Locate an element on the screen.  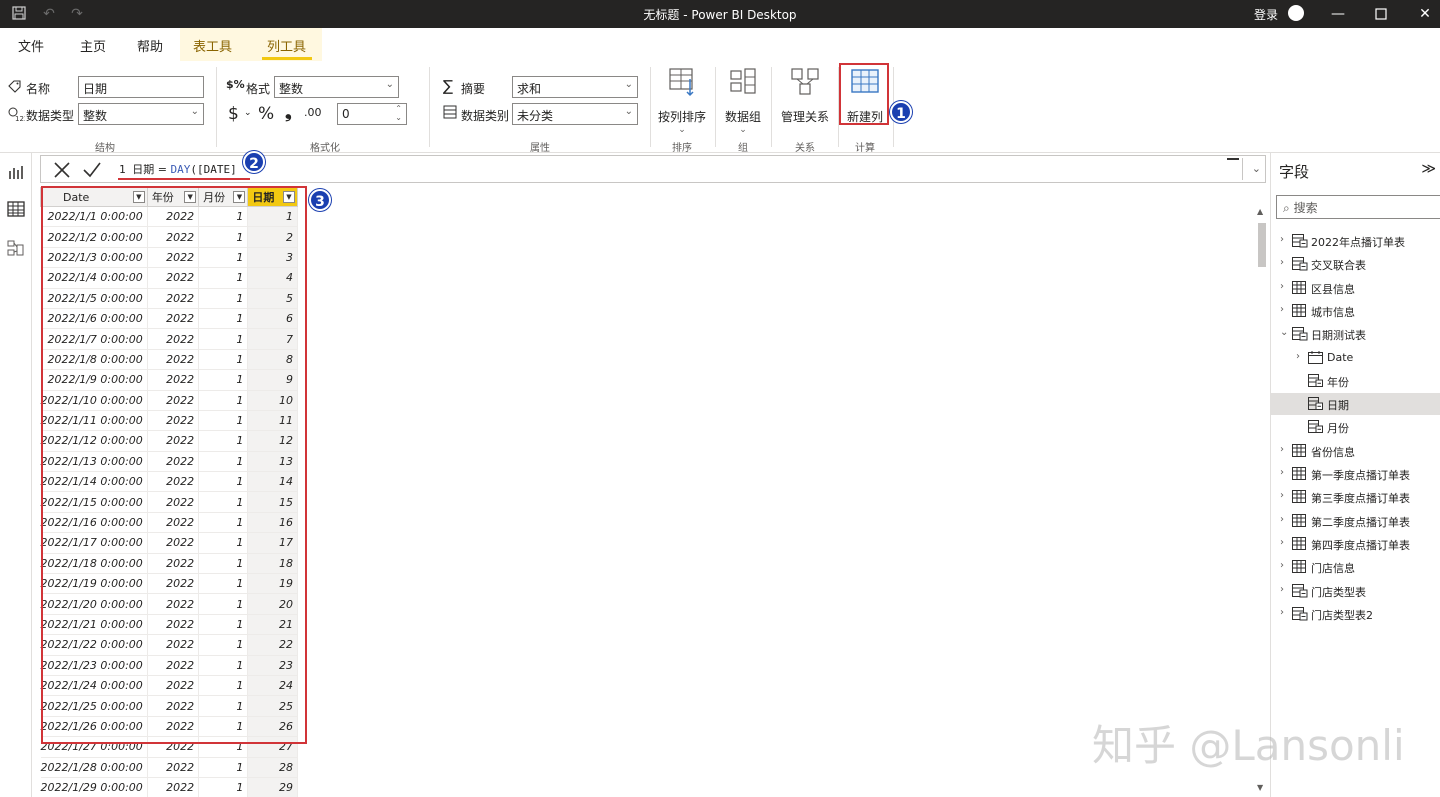
category-value: 未分类 is located at coordinates (535, 116).